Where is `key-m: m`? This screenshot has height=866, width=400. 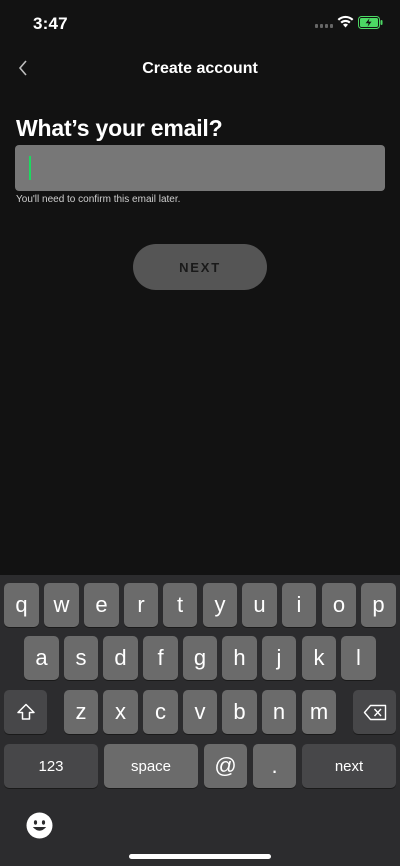 key-m: m is located at coordinates (319, 712).